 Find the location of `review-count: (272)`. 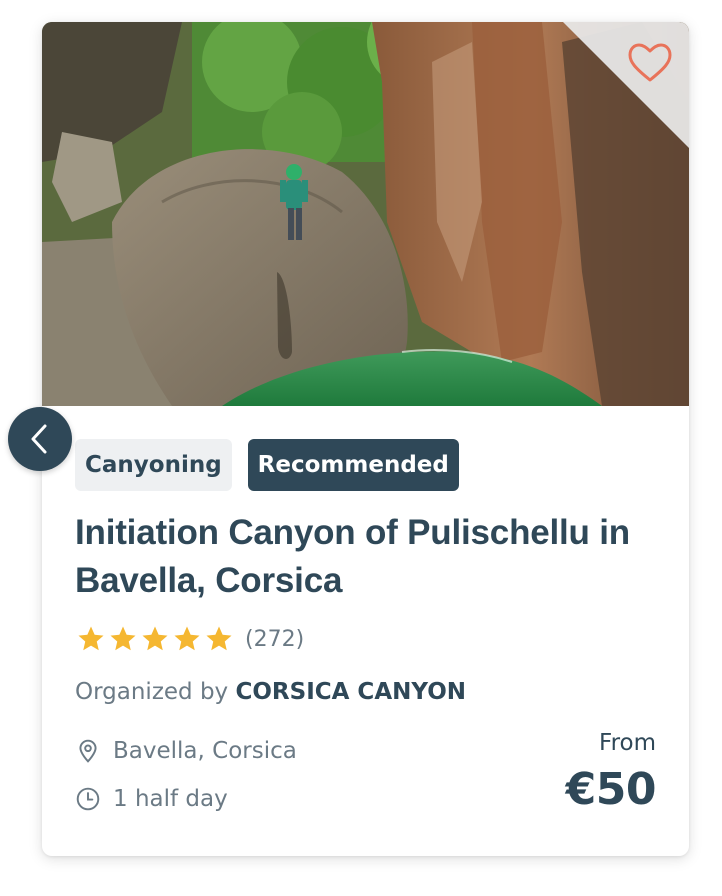

review-count: (272) is located at coordinates (274, 639).